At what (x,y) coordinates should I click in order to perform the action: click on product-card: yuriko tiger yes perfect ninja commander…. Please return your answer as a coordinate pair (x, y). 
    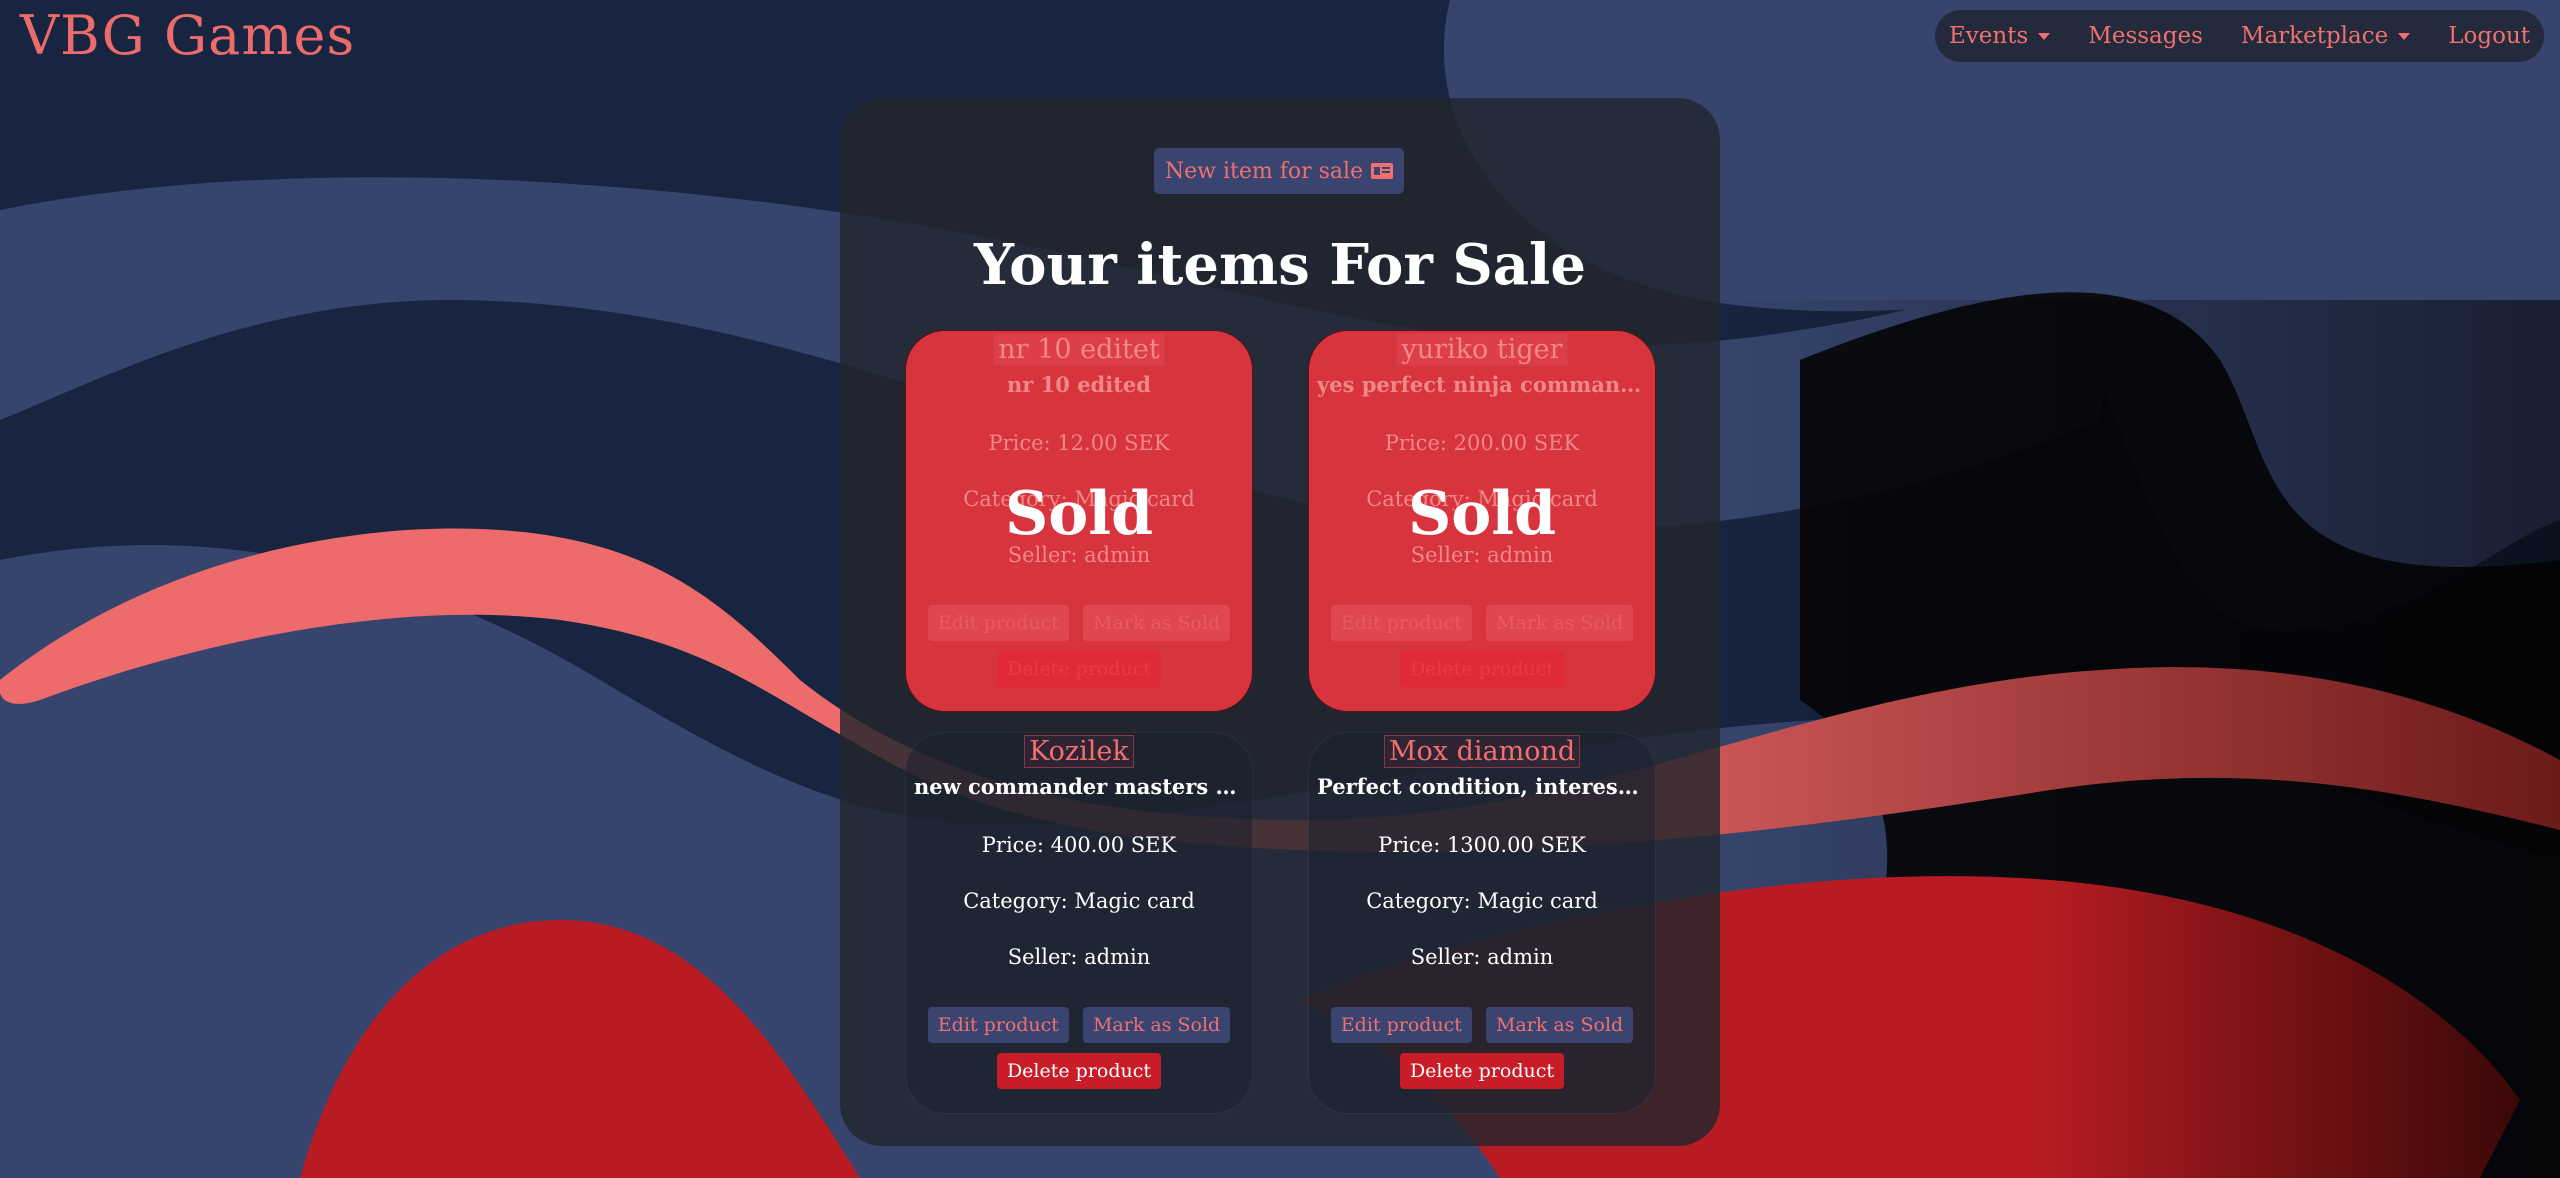
    Looking at the image, I should click on (1482, 521).